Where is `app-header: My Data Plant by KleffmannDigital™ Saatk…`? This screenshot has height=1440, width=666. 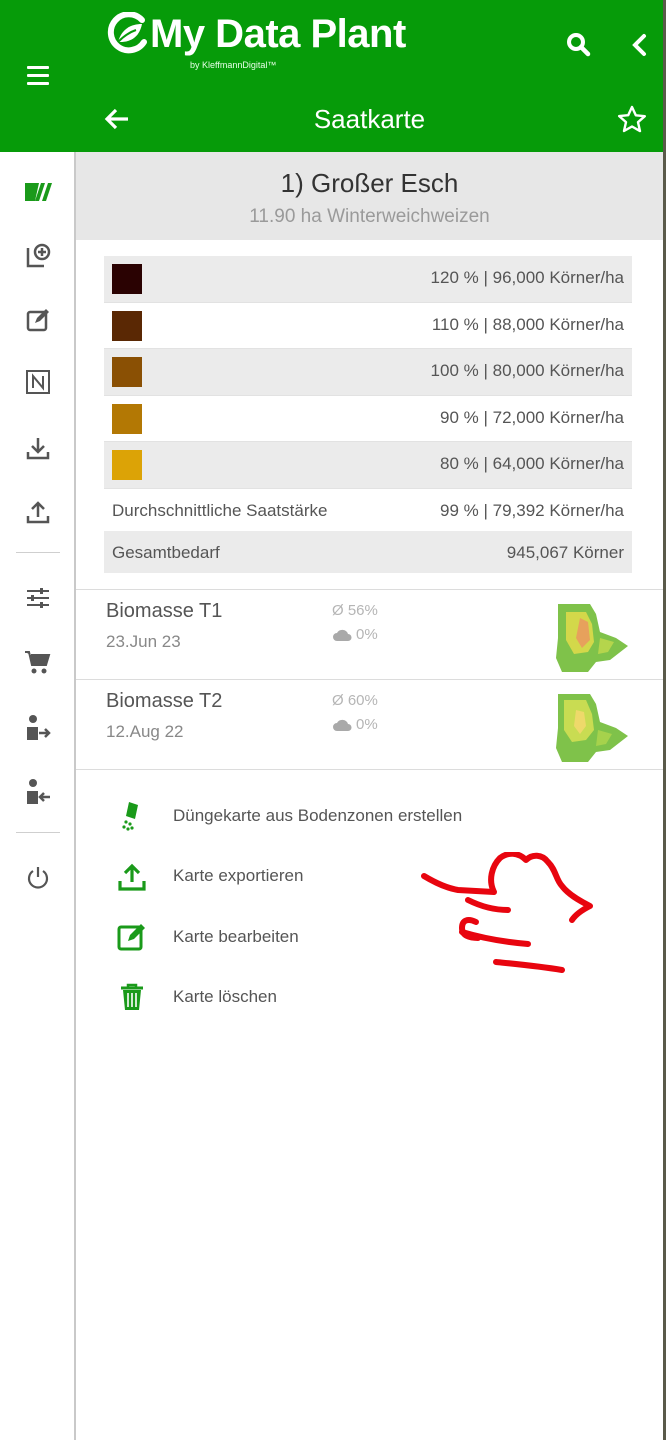 app-header: My Data Plant by KleffmannDigital™ Saatk… is located at coordinates (369, 76).